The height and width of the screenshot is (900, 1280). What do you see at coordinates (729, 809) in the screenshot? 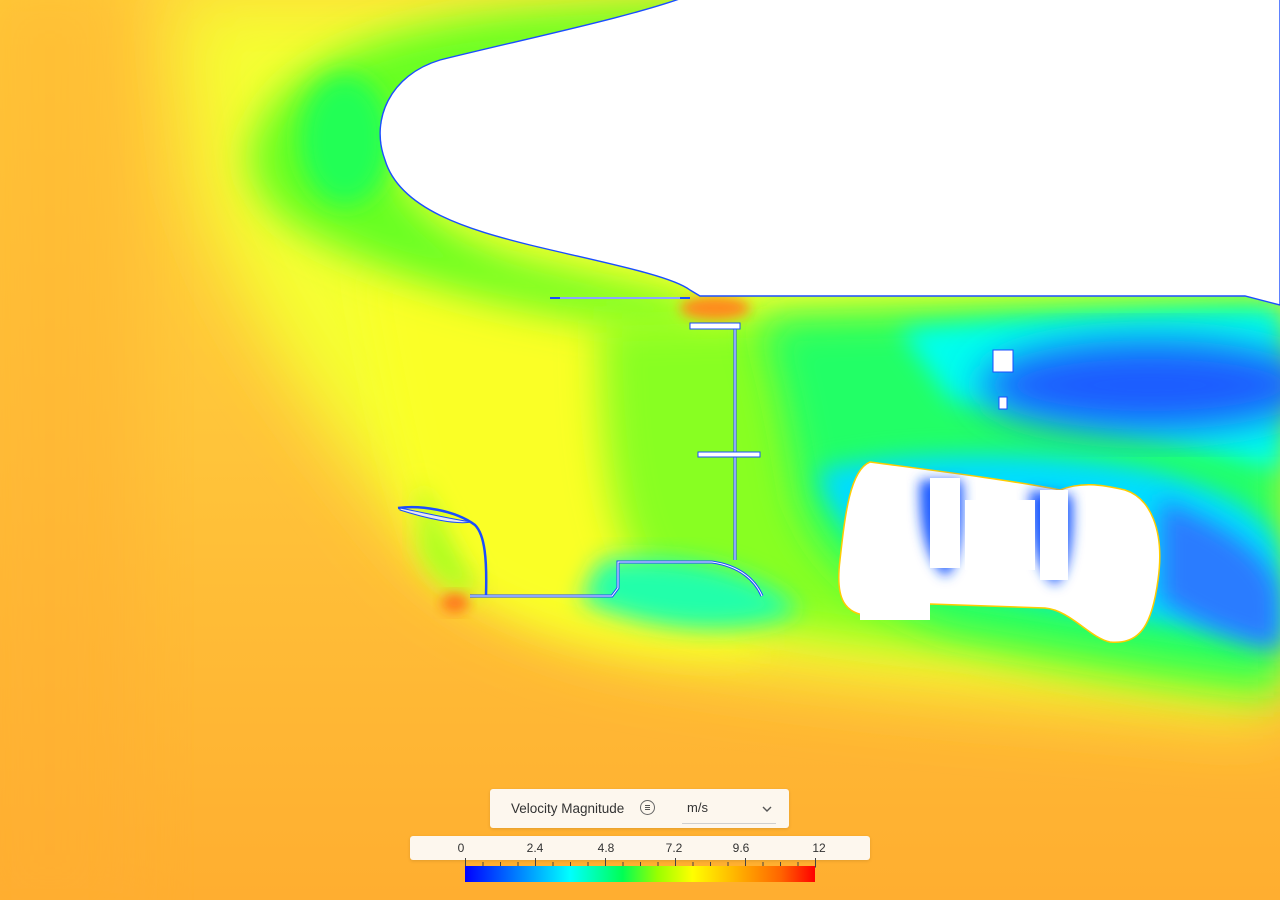
I see `unit-dropdown: m/s` at bounding box center [729, 809].